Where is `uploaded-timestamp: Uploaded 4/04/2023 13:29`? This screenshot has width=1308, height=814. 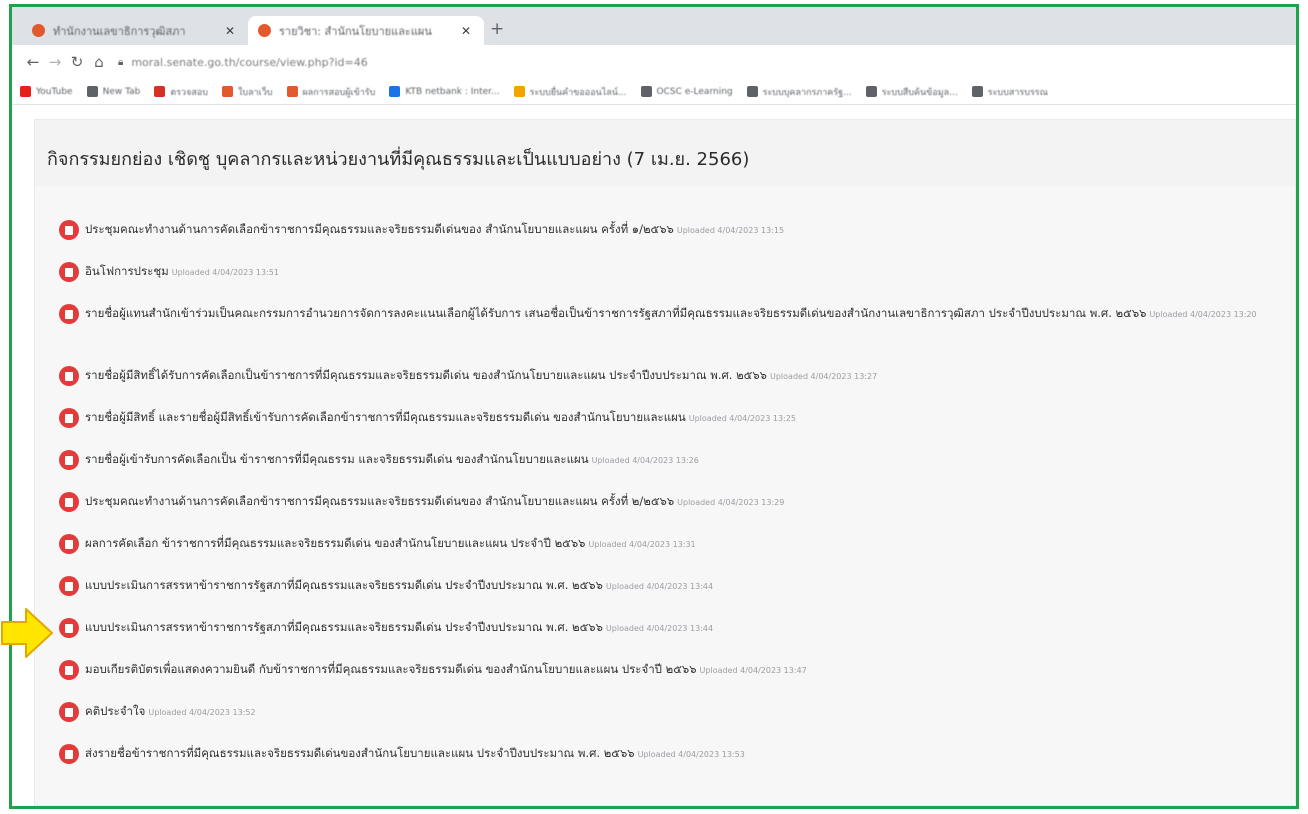
uploaded-timestamp: Uploaded 4/04/2023 13:29 is located at coordinates (731, 502).